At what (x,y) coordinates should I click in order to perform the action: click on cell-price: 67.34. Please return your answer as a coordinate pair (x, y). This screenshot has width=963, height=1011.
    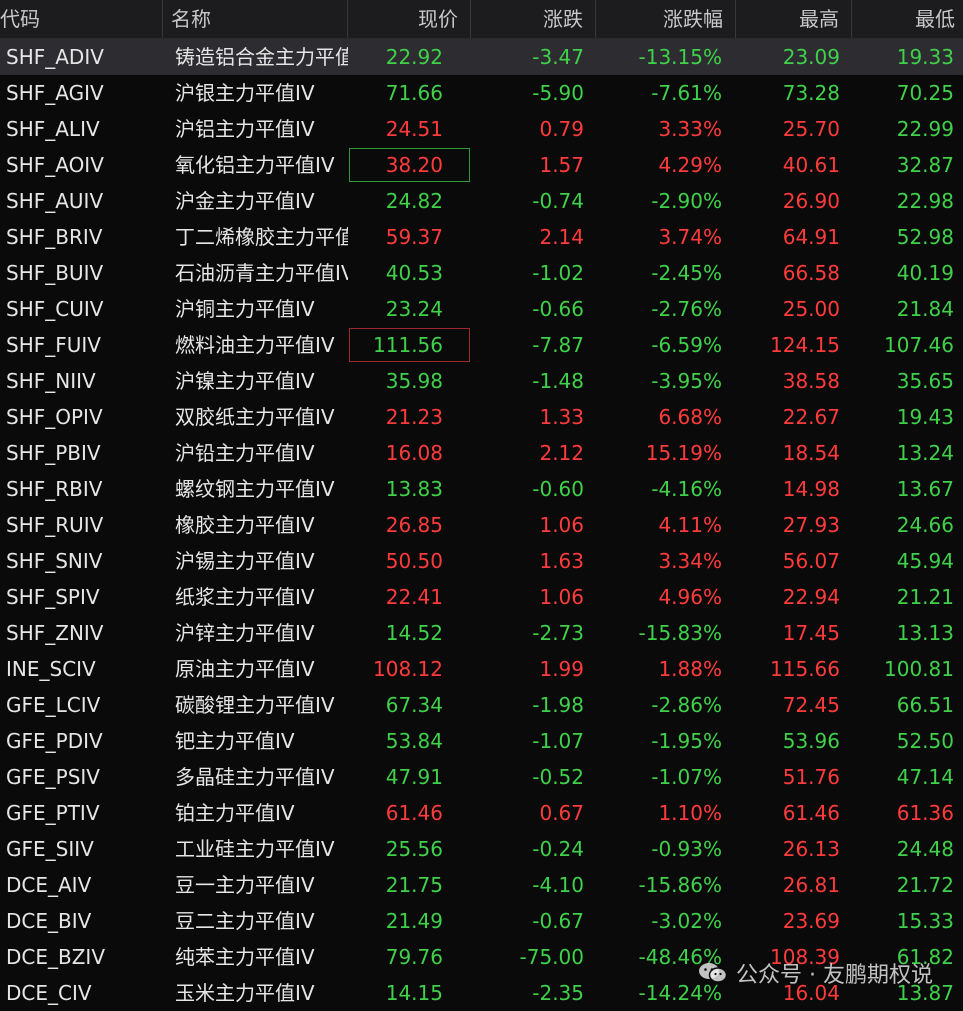
    Looking at the image, I should click on (414, 705).